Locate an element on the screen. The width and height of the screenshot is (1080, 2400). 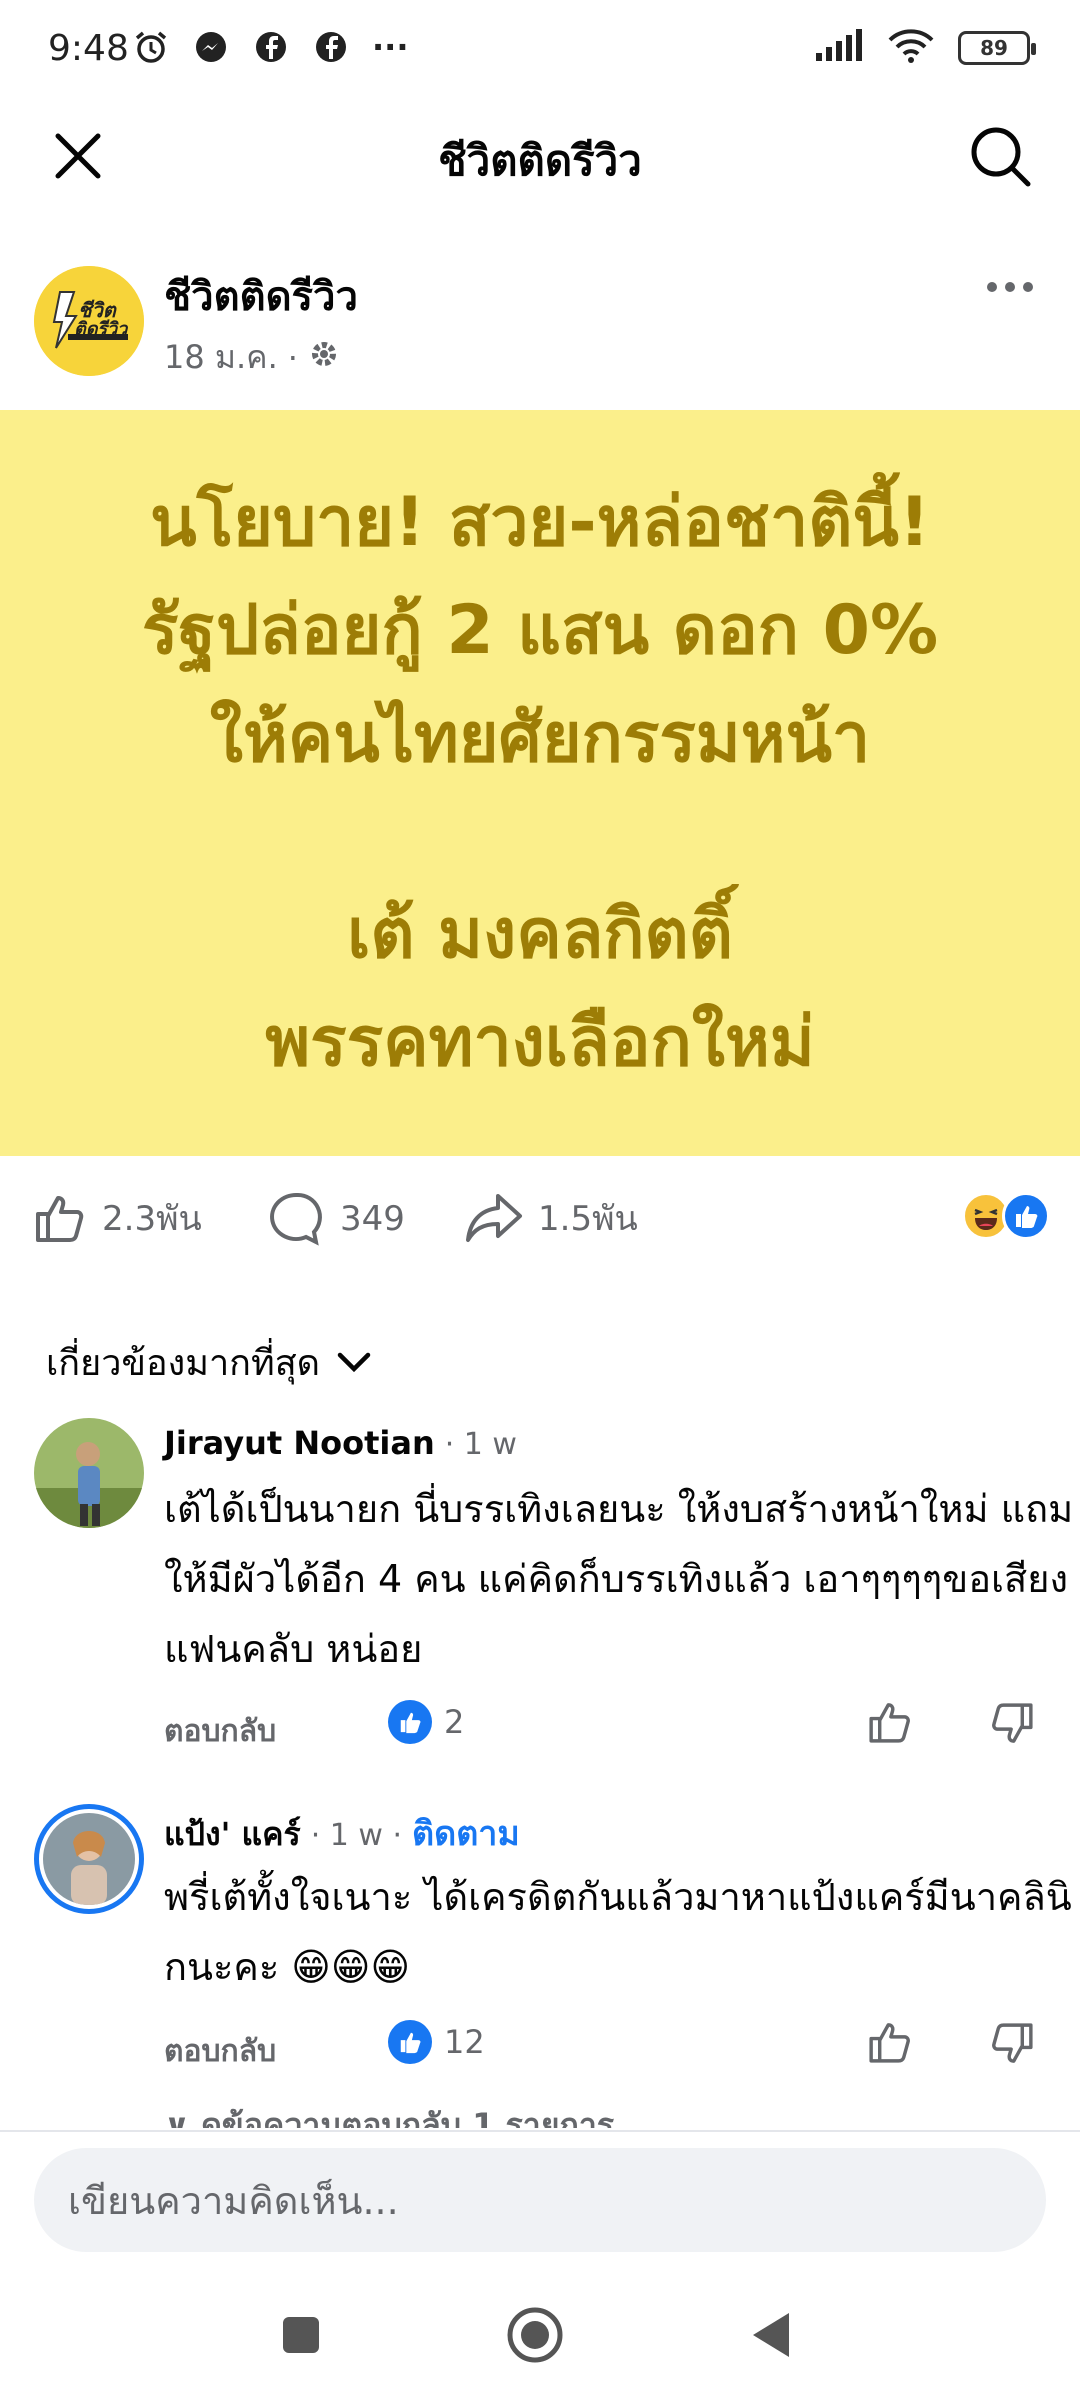
back-triangle-icon is located at coordinates (771, 2335).